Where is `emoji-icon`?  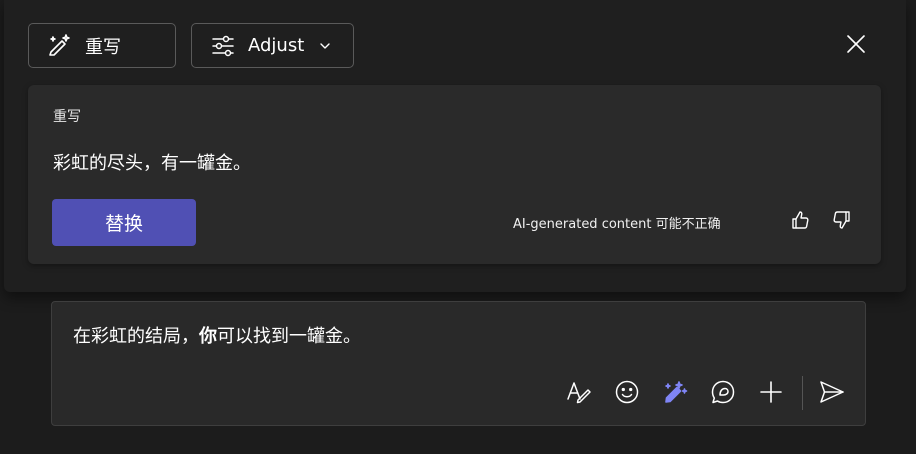
emoji-icon is located at coordinates (627, 394).